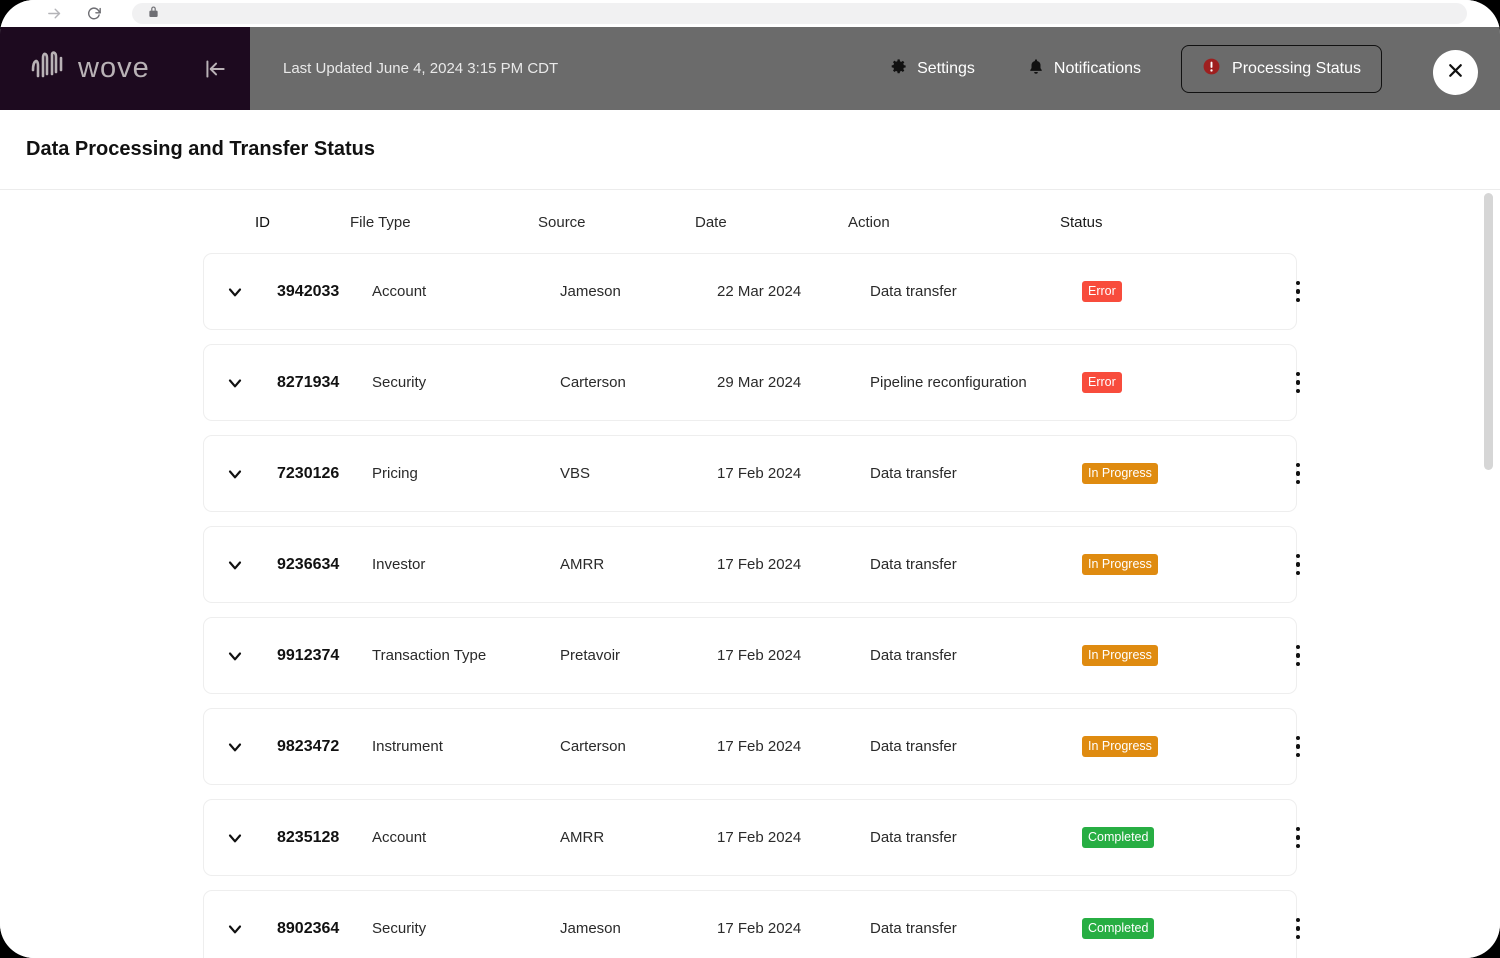 This screenshot has width=1500, height=958. Describe the element at coordinates (562, 222) in the screenshot. I see `column-header-source: Source` at that location.